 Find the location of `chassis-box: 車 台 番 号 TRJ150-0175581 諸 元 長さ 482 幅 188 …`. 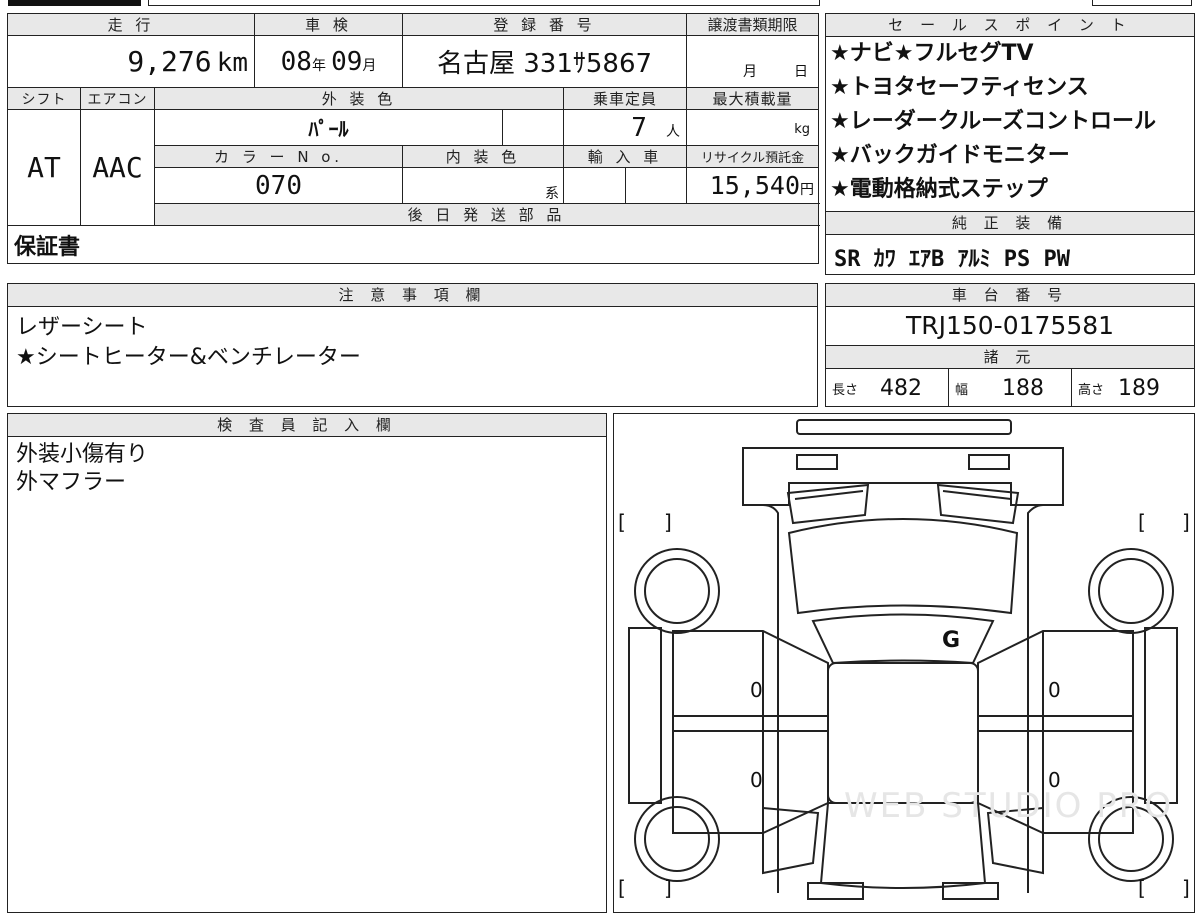

chassis-box: 車 台 番 号 TRJ150-0175581 諸 元 長さ 482 幅 188 … is located at coordinates (1010, 345).